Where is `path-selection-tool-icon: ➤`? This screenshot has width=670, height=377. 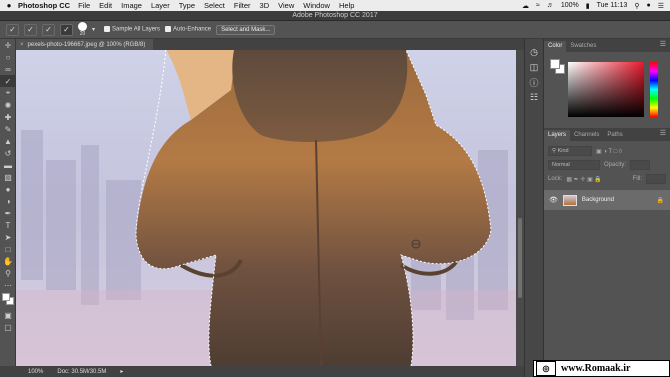
path-selection-tool-icon: ➤ is located at coordinates (8, 237).